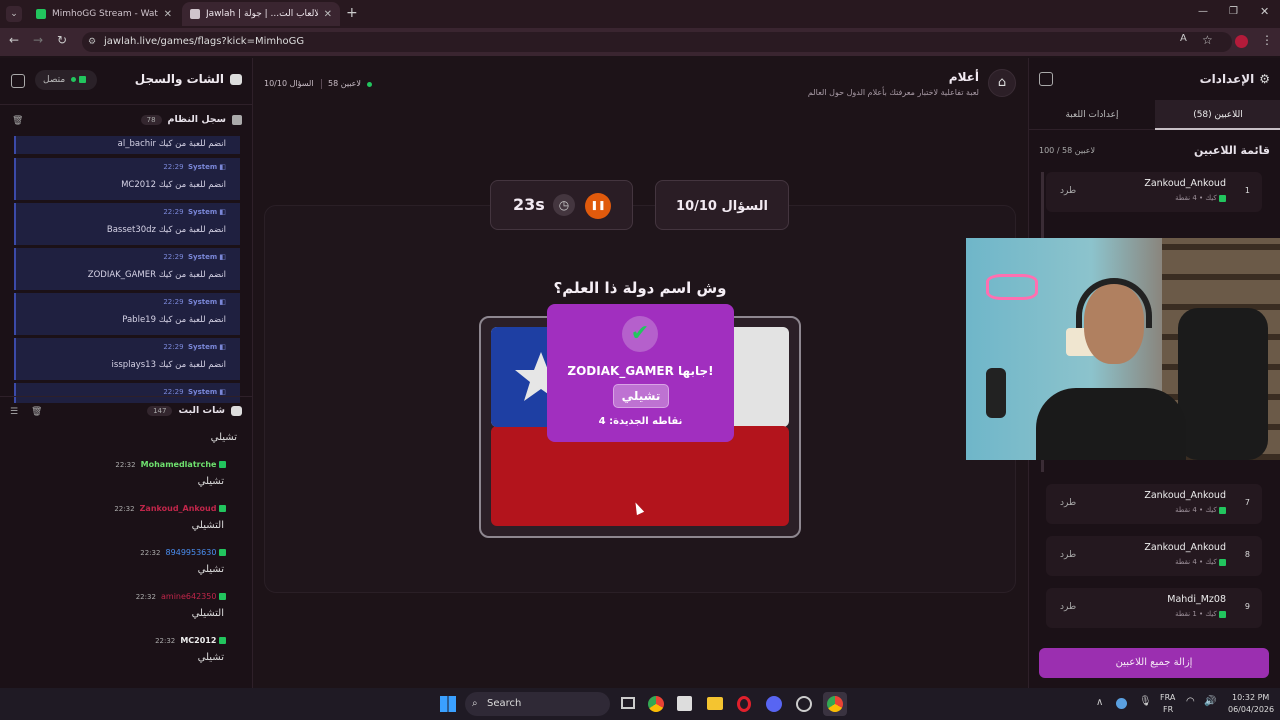  What do you see at coordinates (1264, 11) in the screenshot?
I see `close-window-icon: ✕` at bounding box center [1264, 11].